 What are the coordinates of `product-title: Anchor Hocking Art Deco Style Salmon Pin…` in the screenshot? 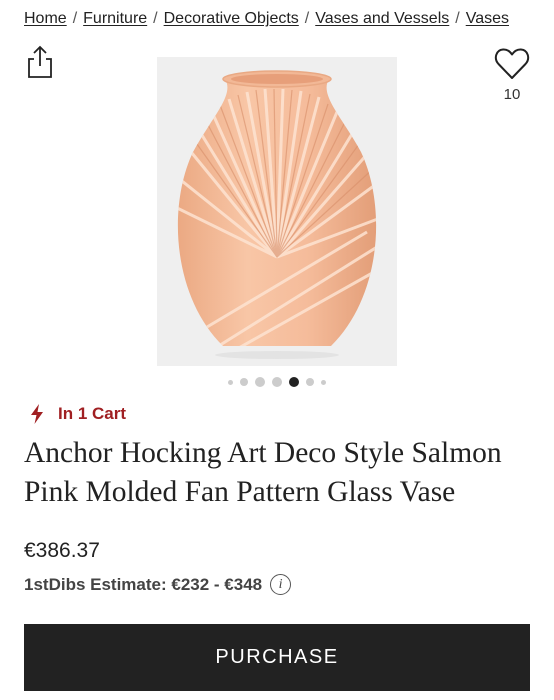 It's located at (263, 472).